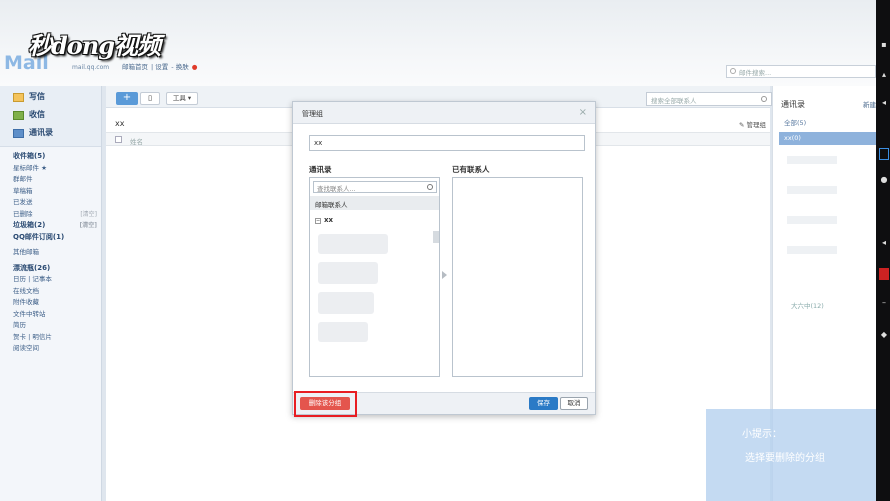 This screenshot has width=890, height=501. Describe the element at coordinates (37, 96) in the screenshot. I see `write-label: 写信` at that location.